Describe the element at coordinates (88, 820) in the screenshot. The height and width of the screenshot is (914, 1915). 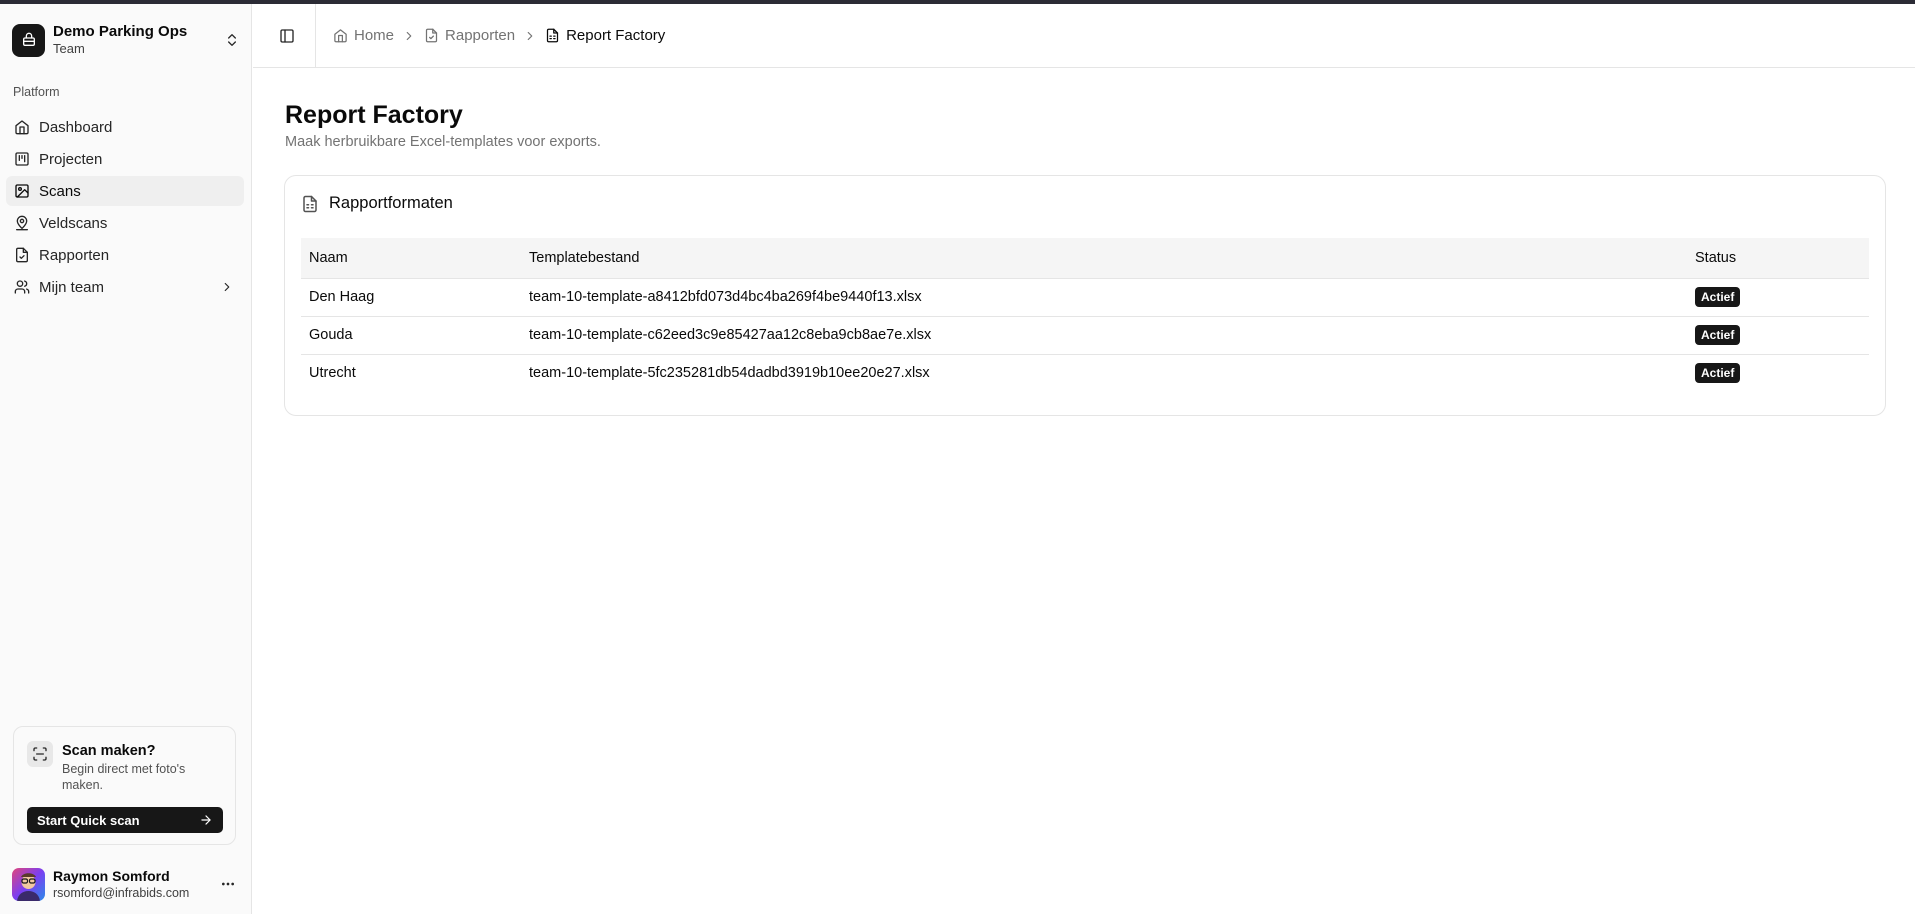
I see `start-quick-scan-label: Start Quick scan` at that location.